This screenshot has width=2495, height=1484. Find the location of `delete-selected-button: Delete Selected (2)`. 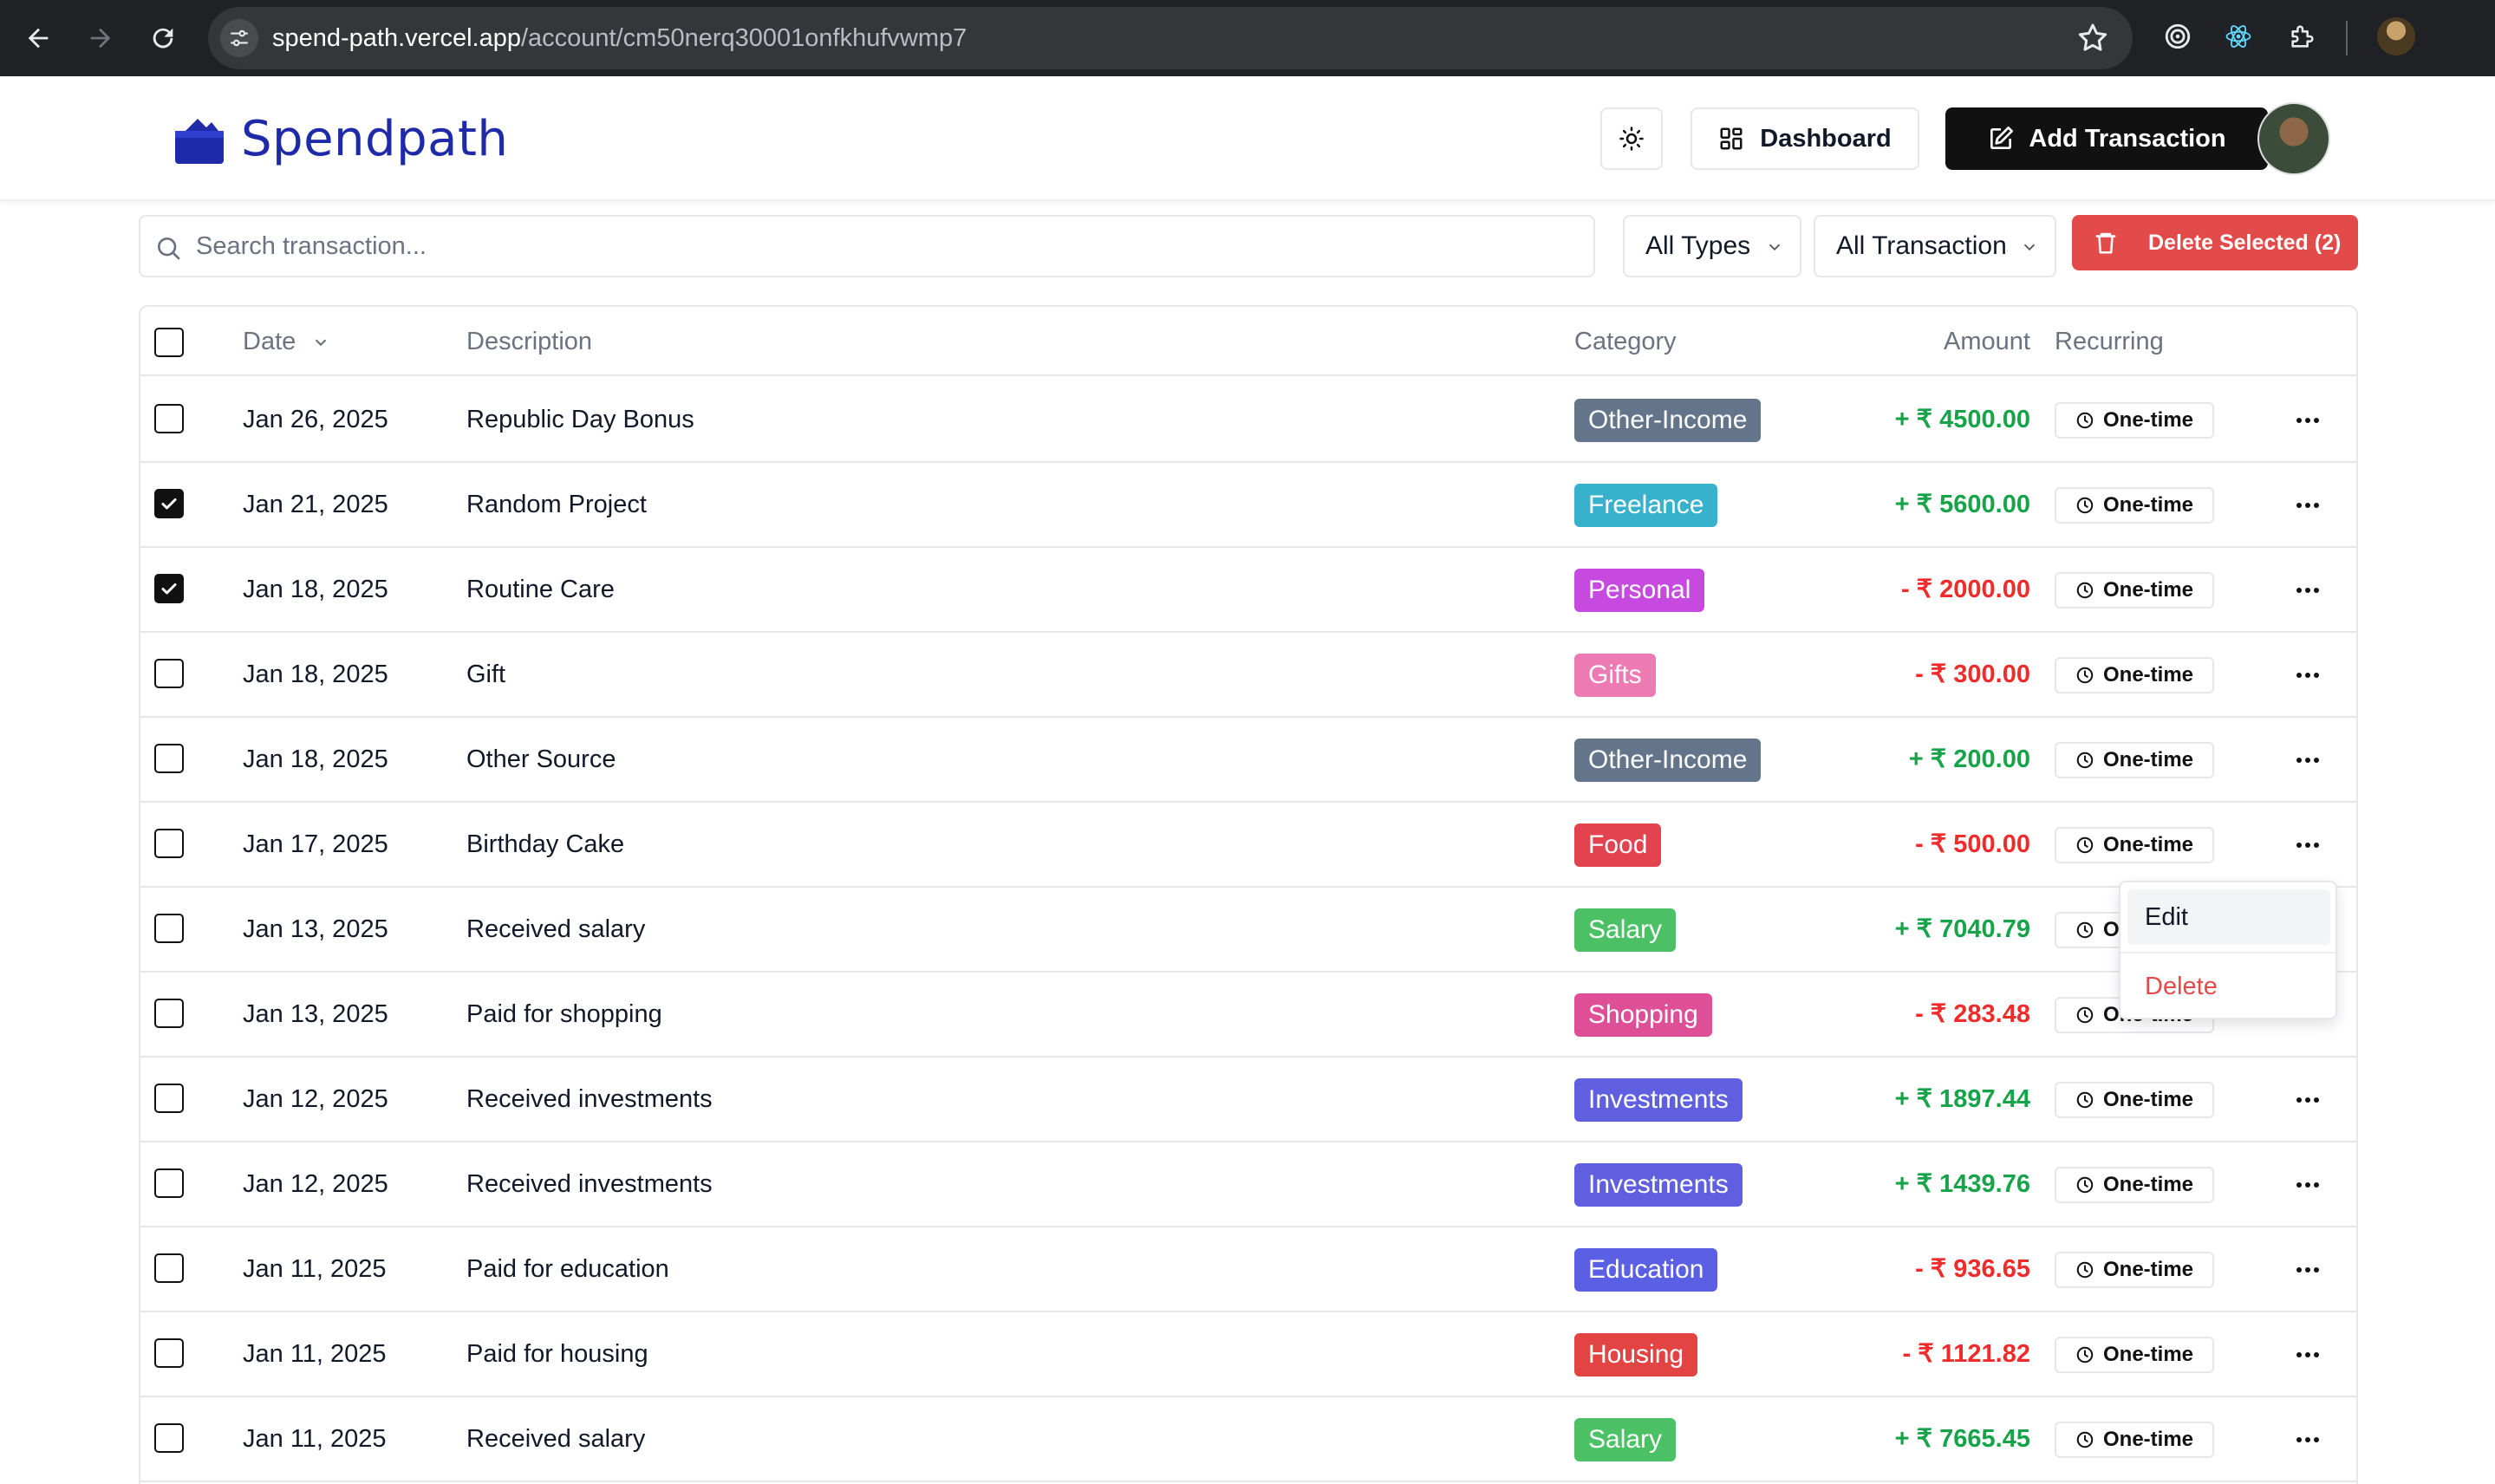

delete-selected-button: Delete Selected (2) is located at coordinates (2215, 242).